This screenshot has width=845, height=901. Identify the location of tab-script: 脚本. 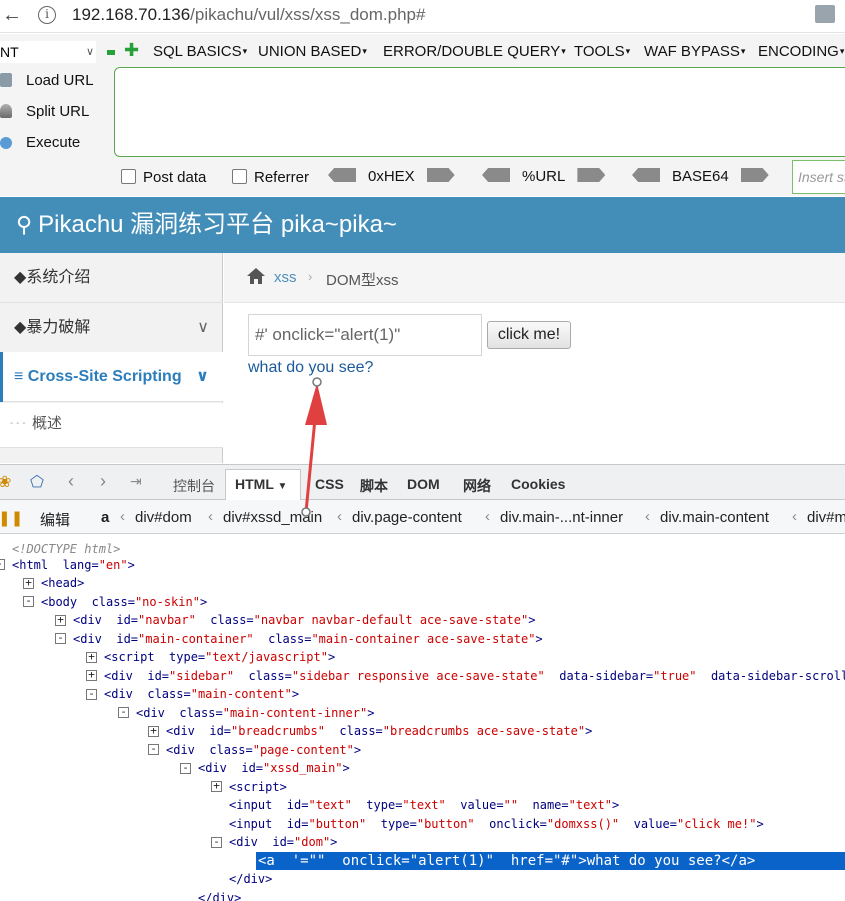
(374, 486).